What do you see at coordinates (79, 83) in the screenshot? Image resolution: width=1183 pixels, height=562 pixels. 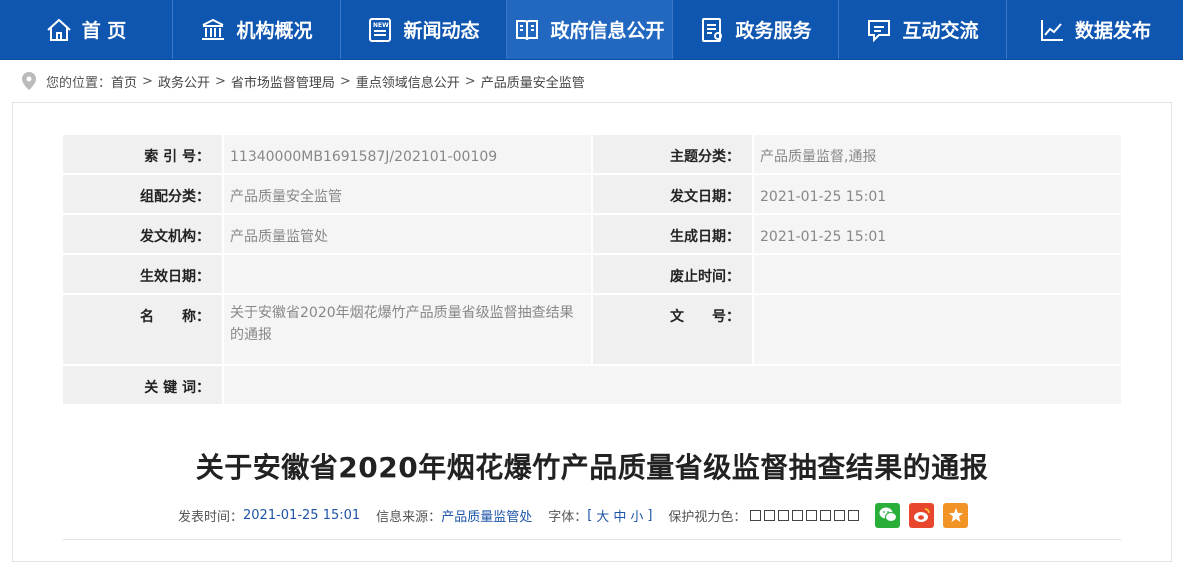 I see `breadcrumb-prefix: 您的位置：` at bounding box center [79, 83].